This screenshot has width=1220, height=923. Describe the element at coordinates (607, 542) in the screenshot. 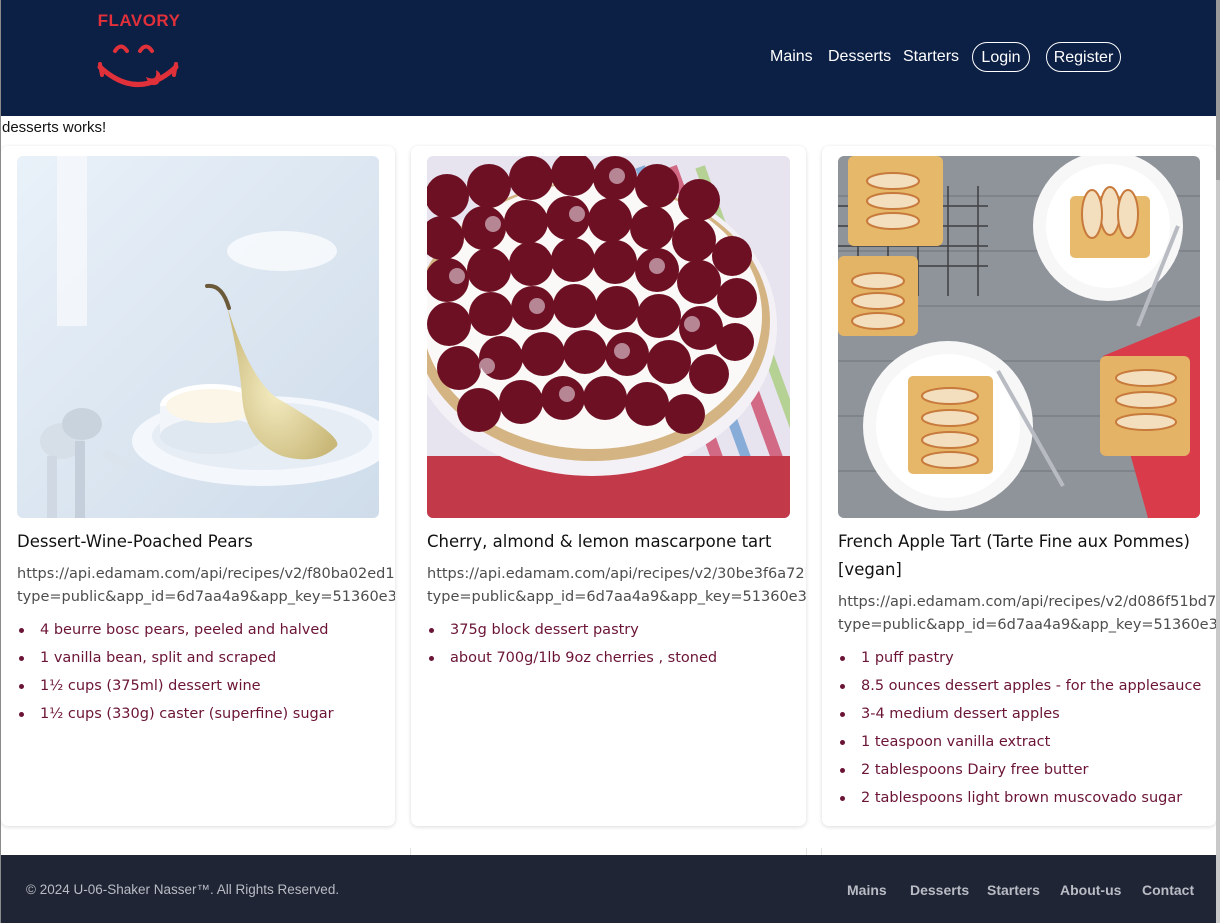

I see `recipe-title: Cherry, almond & lemon mascarpone tart` at that location.